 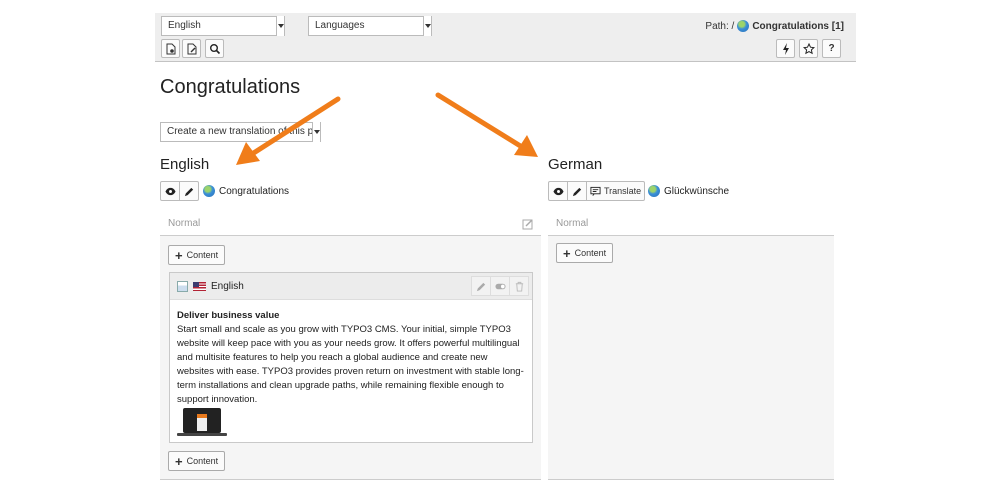 What do you see at coordinates (486, 124) in the screenshot?
I see `arrow-to-german` at bounding box center [486, 124].